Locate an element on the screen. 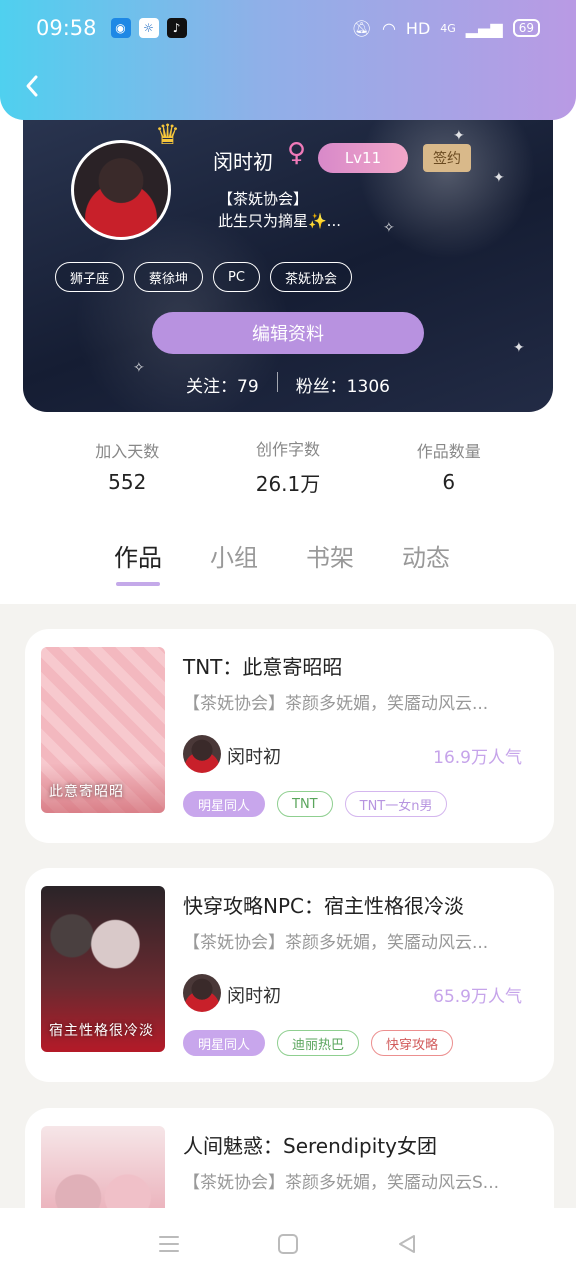 This screenshot has width=576, height=1280. work-tags: 明星同人 迪丽热巴 快穿攻略 is located at coordinates (318, 1043).